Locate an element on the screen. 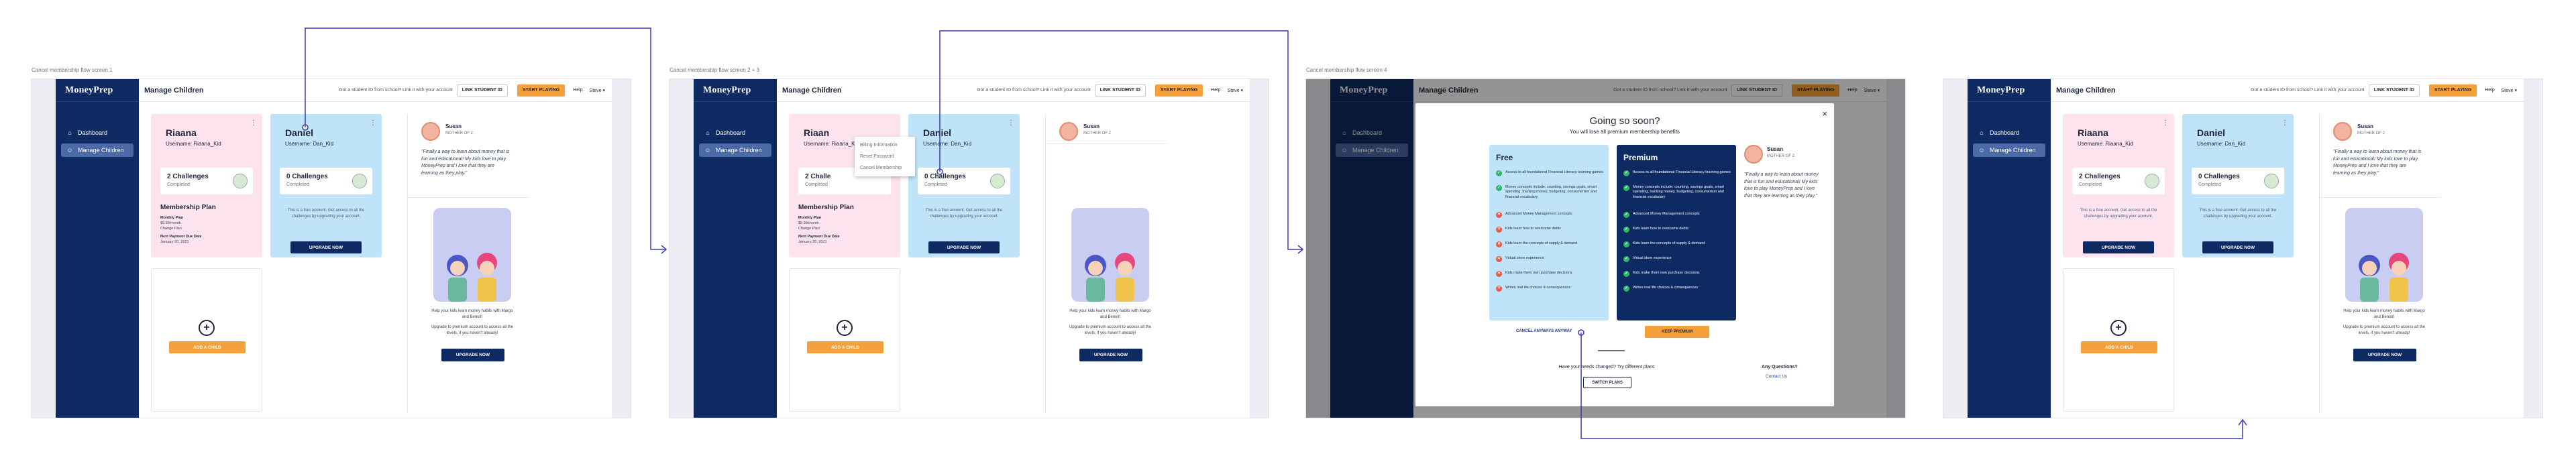 This screenshot has width=2576, height=468. feature-item: ✕ Advanced Money Management concepts is located at coordinates (1534, 215).